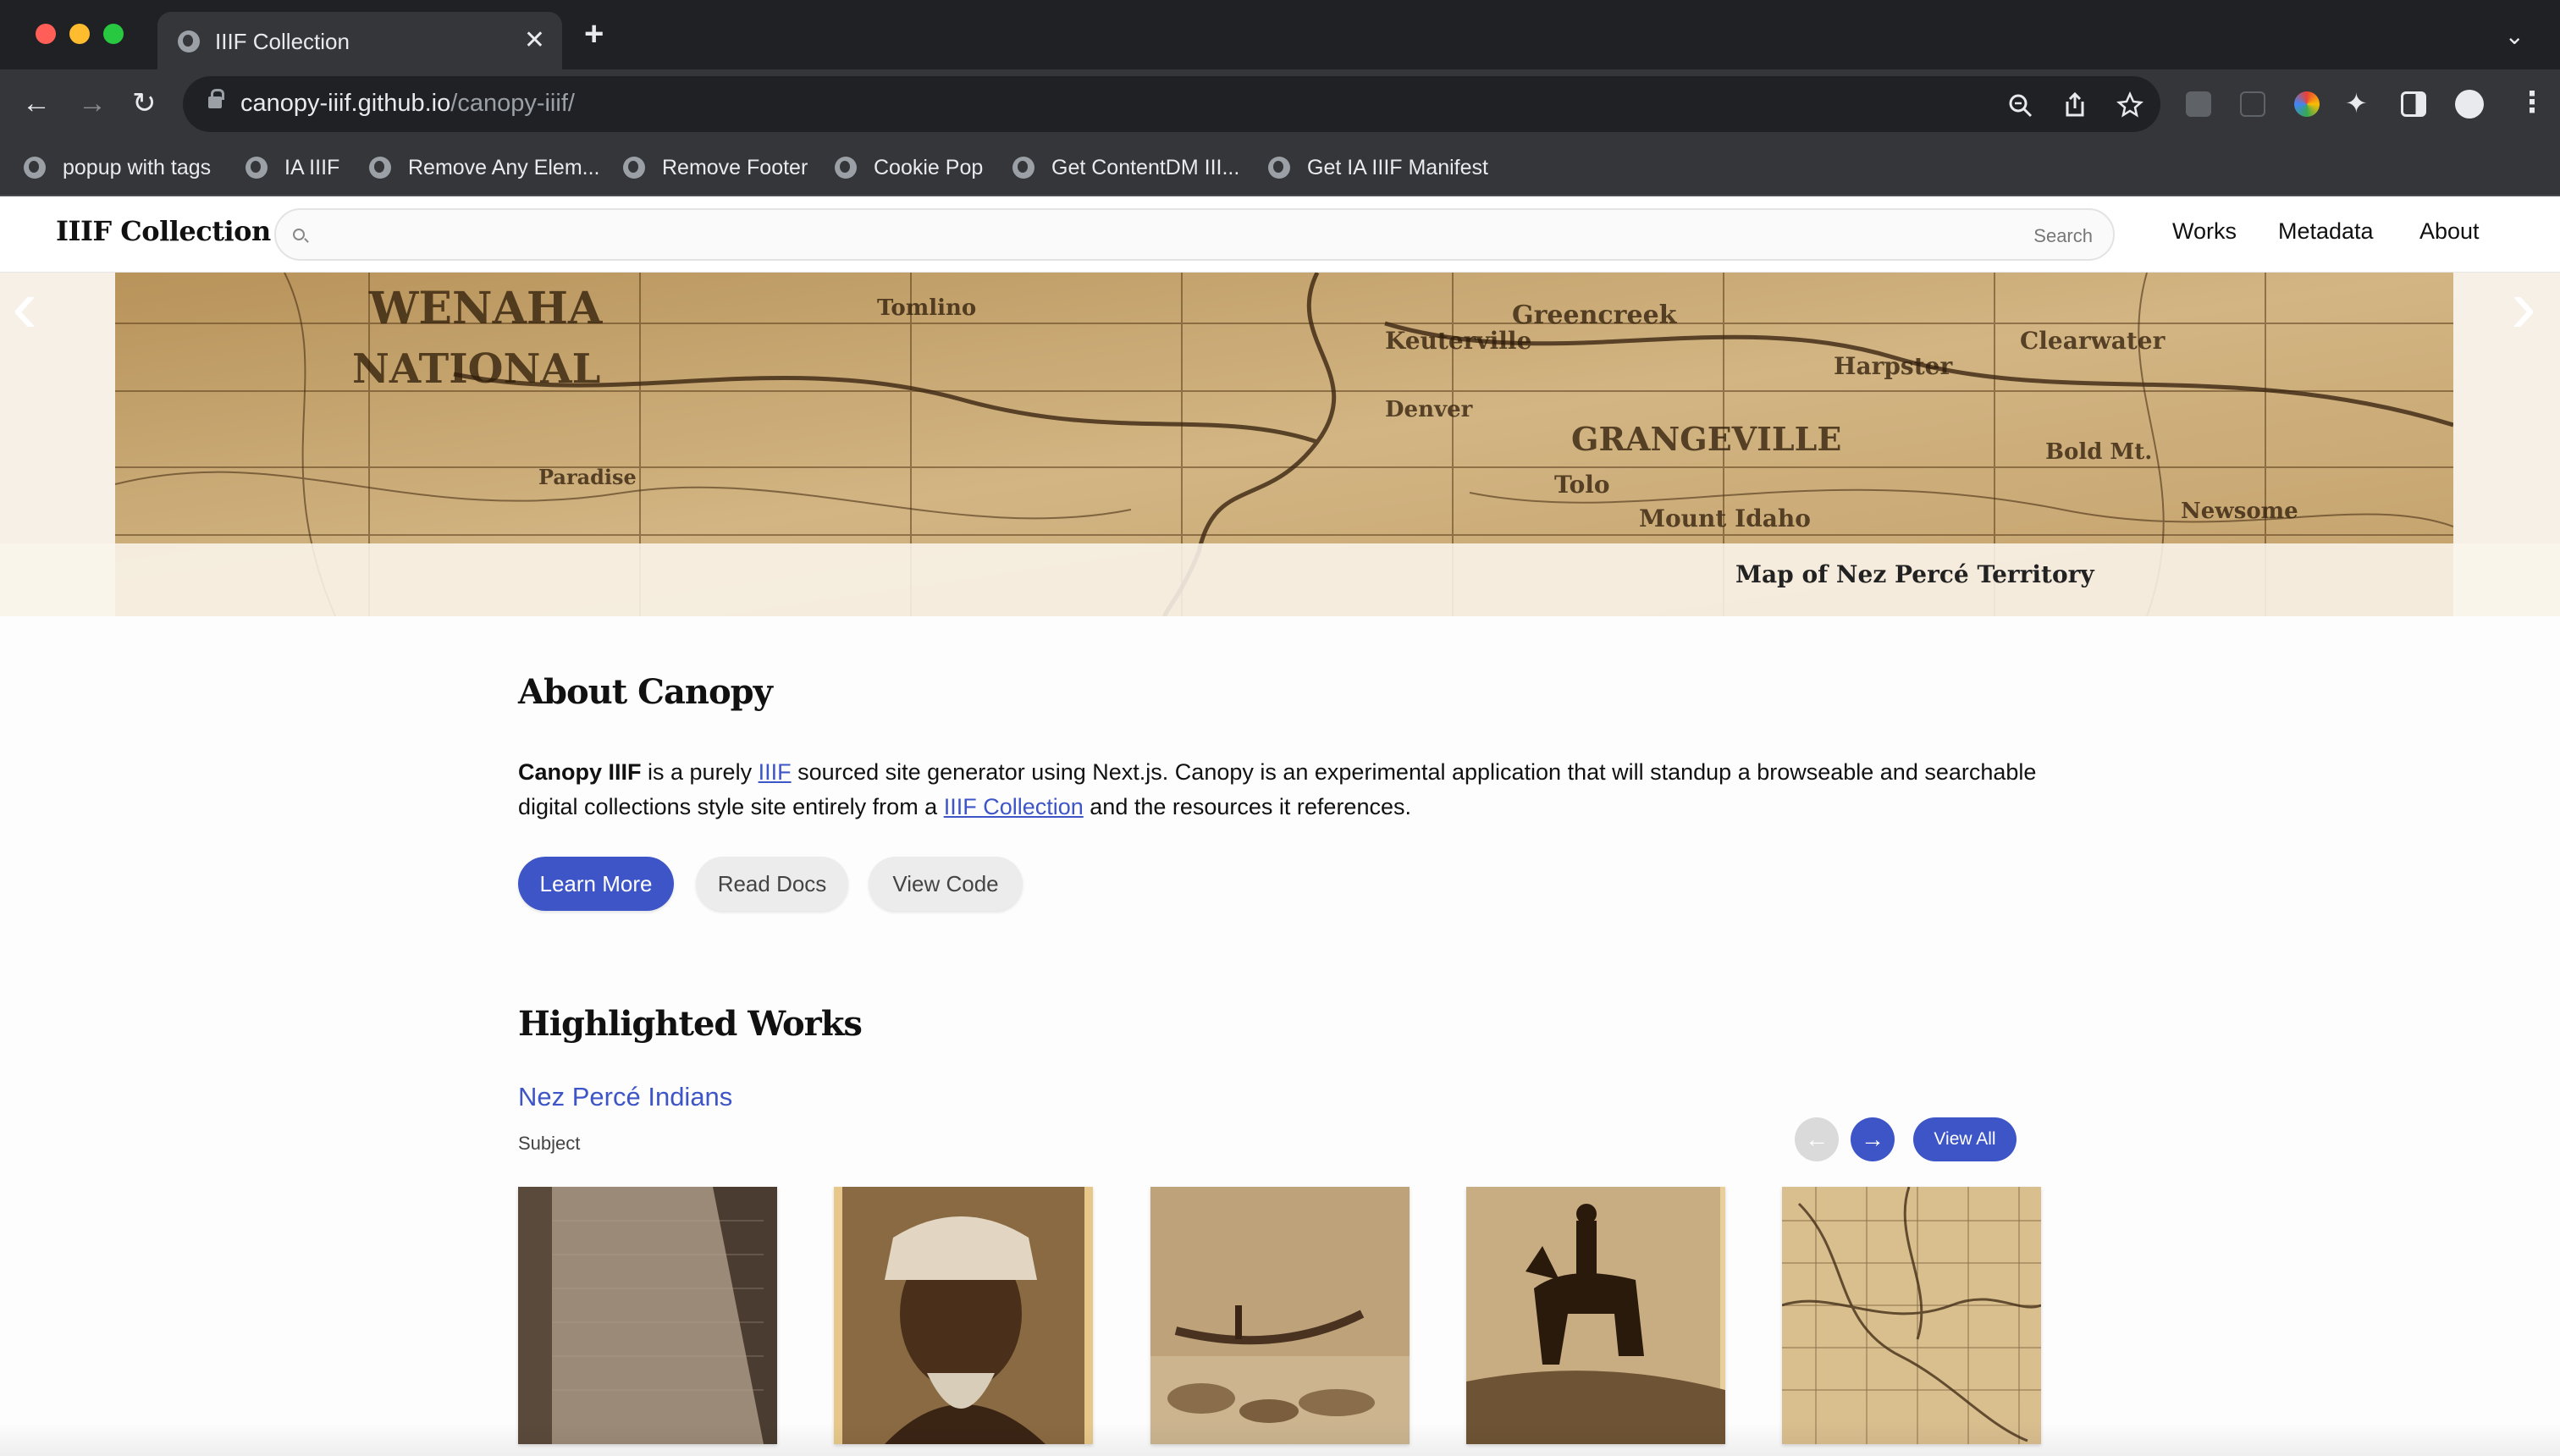  What do you see at coordinates (1458, 341) in the screenshot?
I see `svg-text: Keuterville` at bounding box center [1458, 341].